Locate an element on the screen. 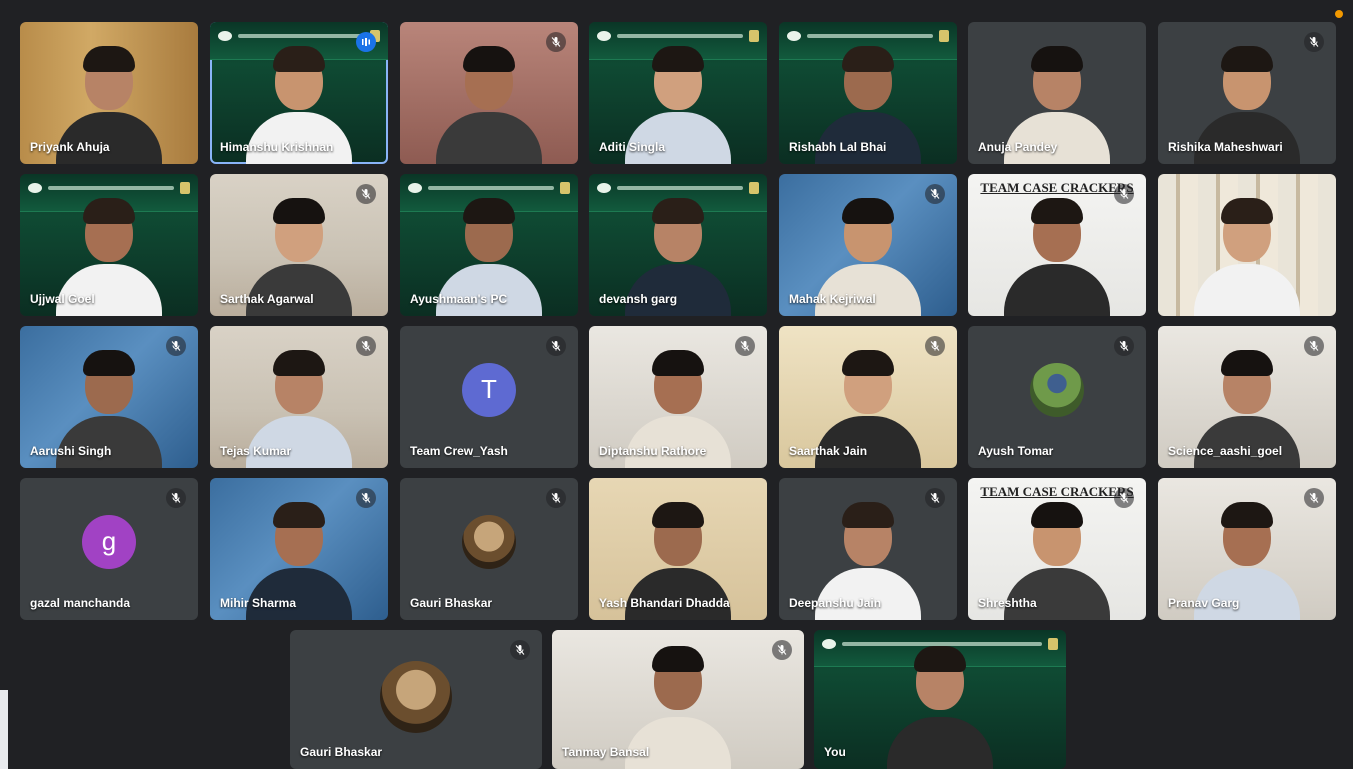  participant-tile: Rishabh Lal Bhai is located at coordinates (868, 93).